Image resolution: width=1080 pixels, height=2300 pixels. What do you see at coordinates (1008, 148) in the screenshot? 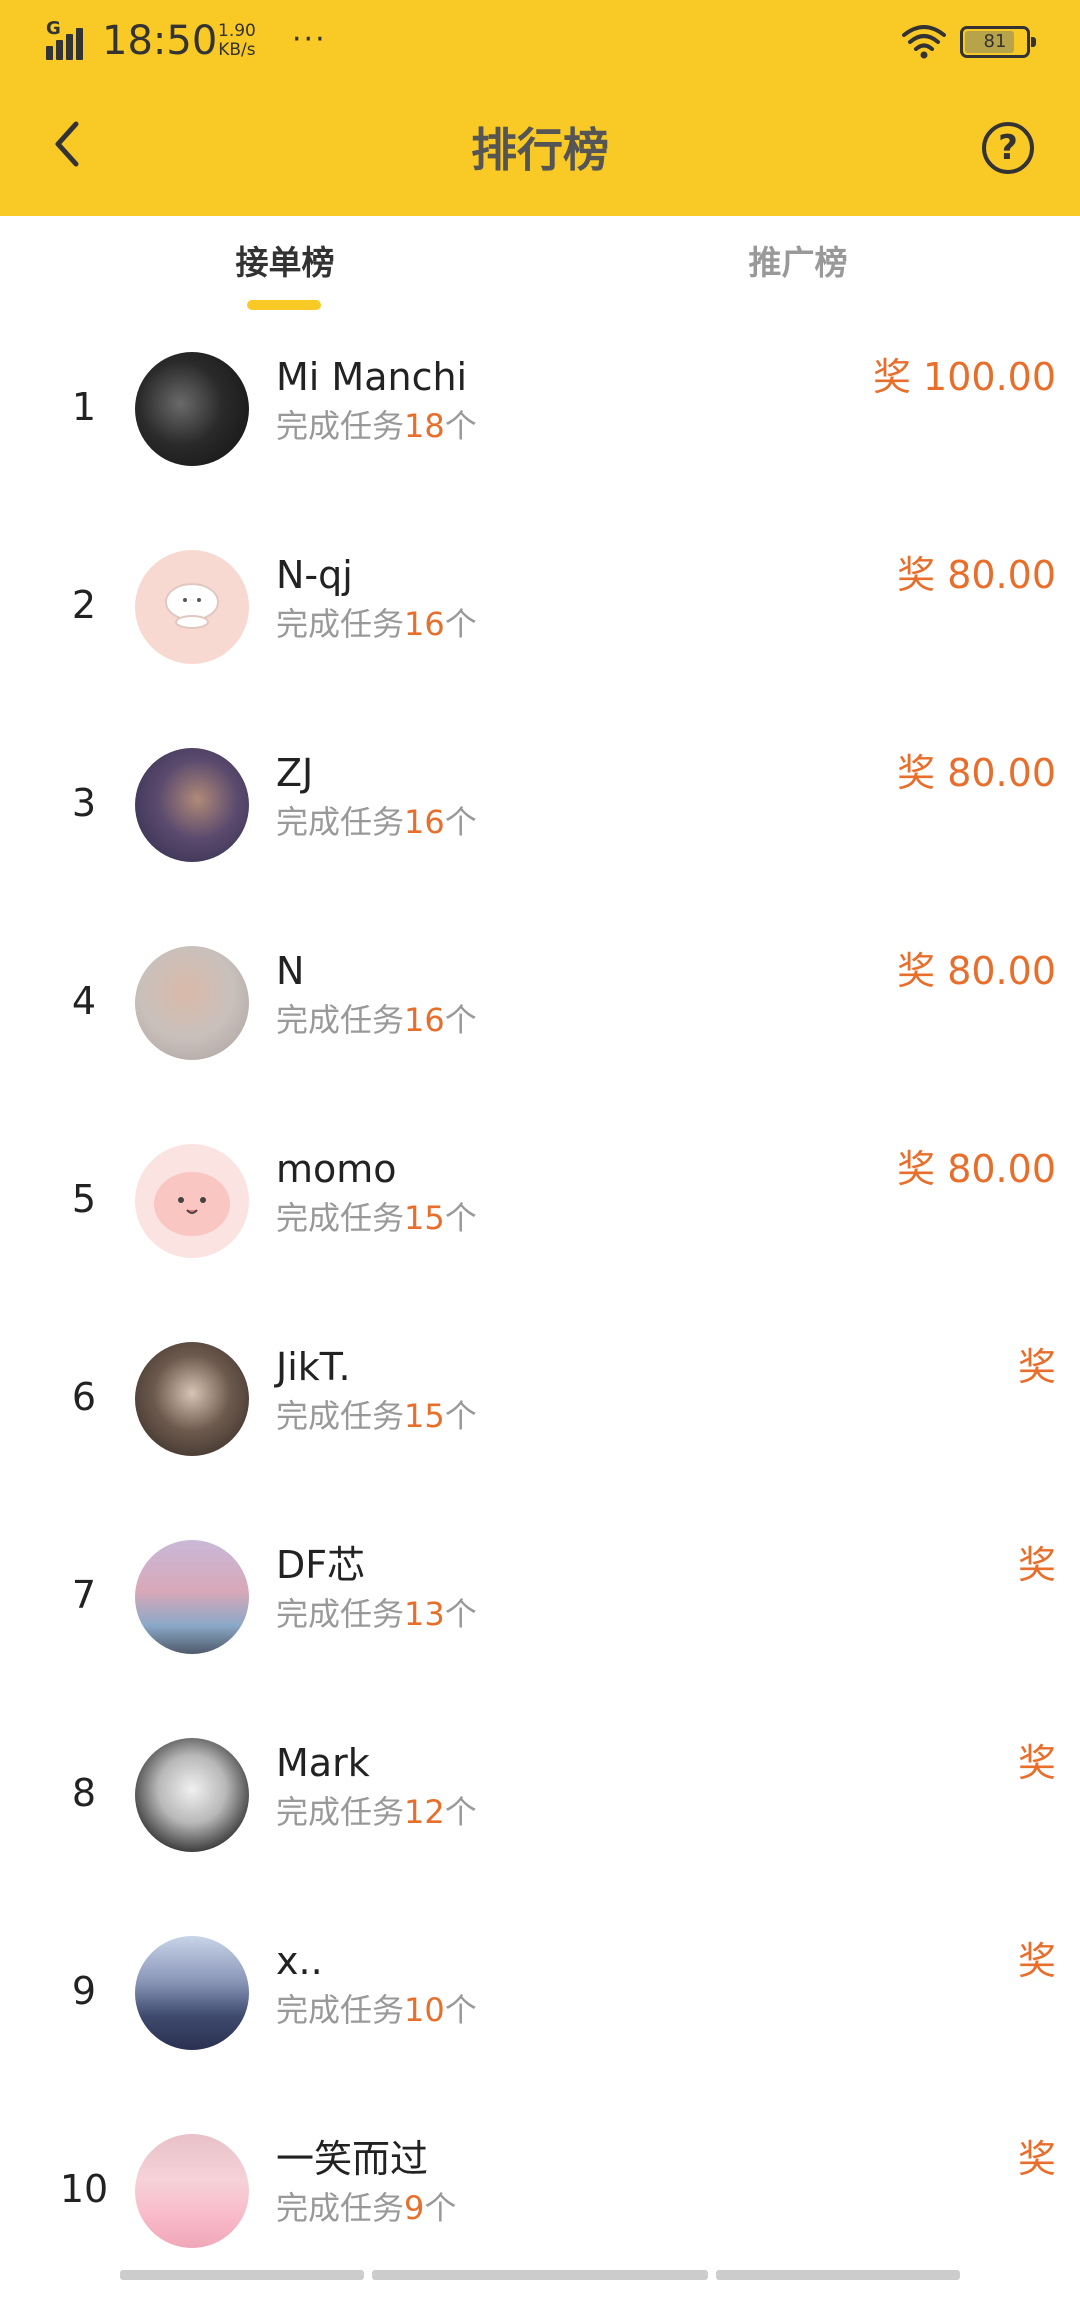
I see `help-button: ?` at bounding box center [1008, 148].